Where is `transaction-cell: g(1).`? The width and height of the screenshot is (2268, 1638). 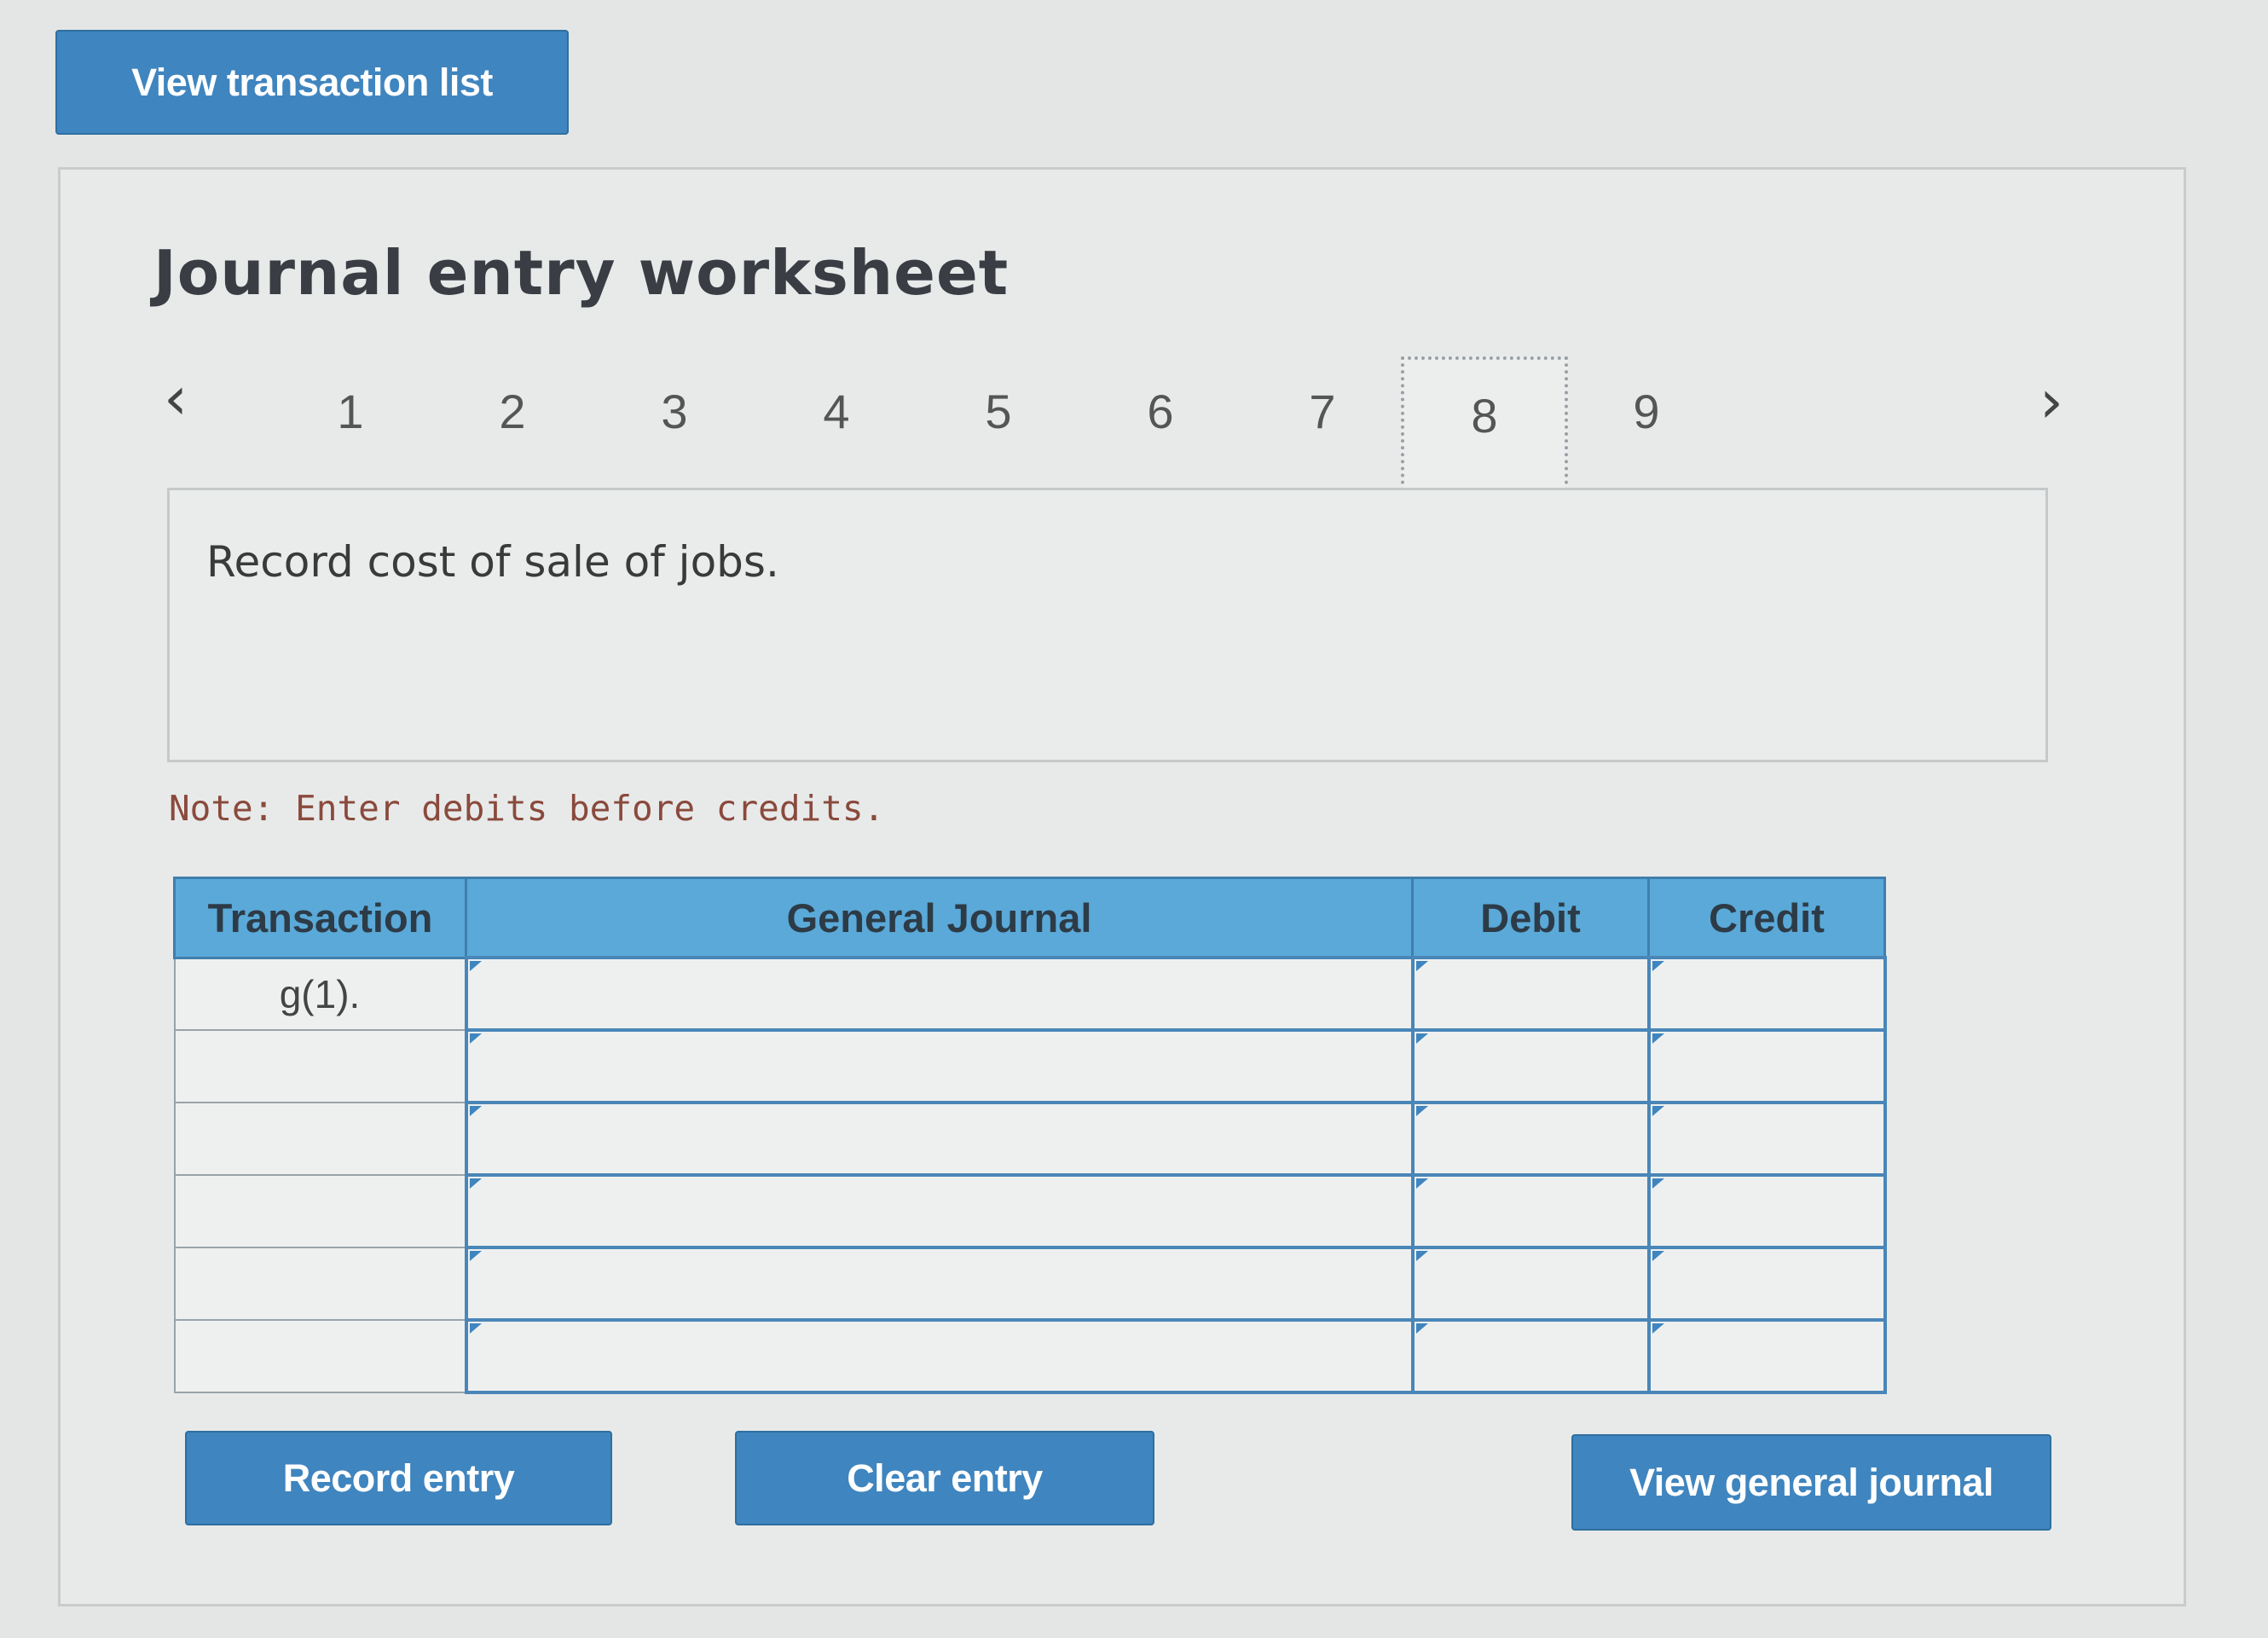 transaction-cell: g(1). is located at coordinates (320, 994).